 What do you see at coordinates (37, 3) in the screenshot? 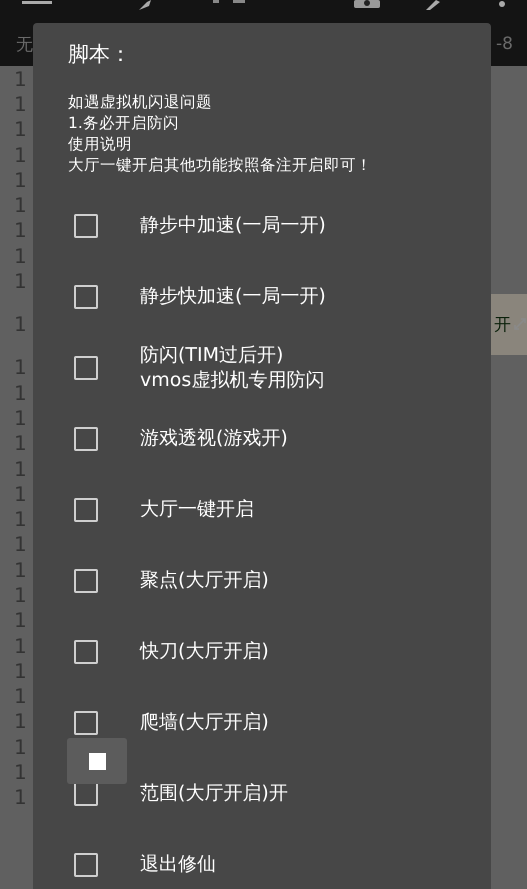
I see `menu-icon` at bounding box center [37, 3].